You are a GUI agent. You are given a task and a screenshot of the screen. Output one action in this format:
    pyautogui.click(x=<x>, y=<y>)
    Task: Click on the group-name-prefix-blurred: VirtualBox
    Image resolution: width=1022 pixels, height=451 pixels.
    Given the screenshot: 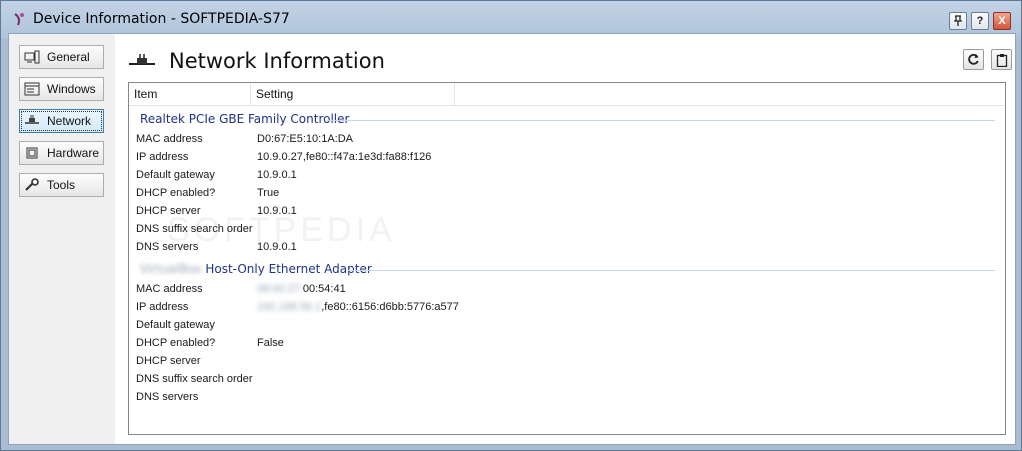 What is the action you would take?
    pyautogui.click(x=171, y=269)
    